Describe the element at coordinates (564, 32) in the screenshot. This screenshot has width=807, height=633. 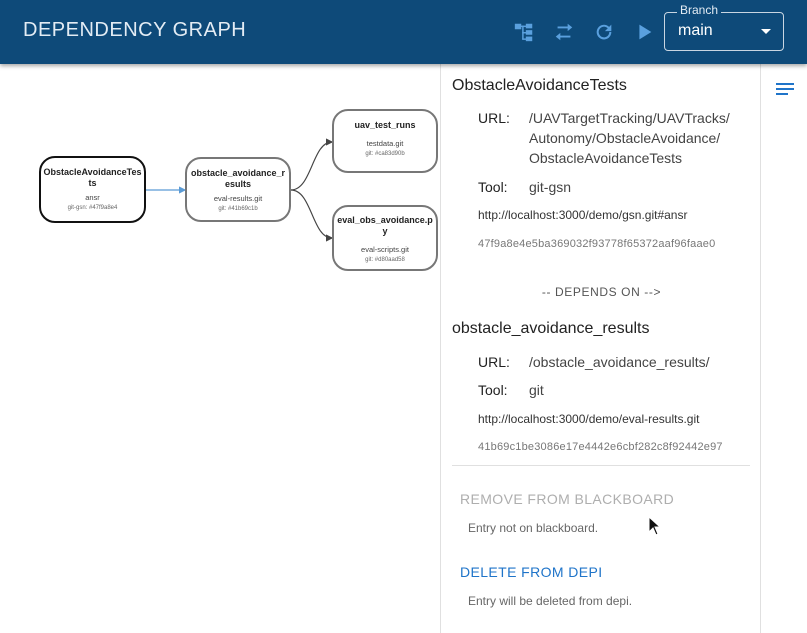
I see `swap-icon` at that location.